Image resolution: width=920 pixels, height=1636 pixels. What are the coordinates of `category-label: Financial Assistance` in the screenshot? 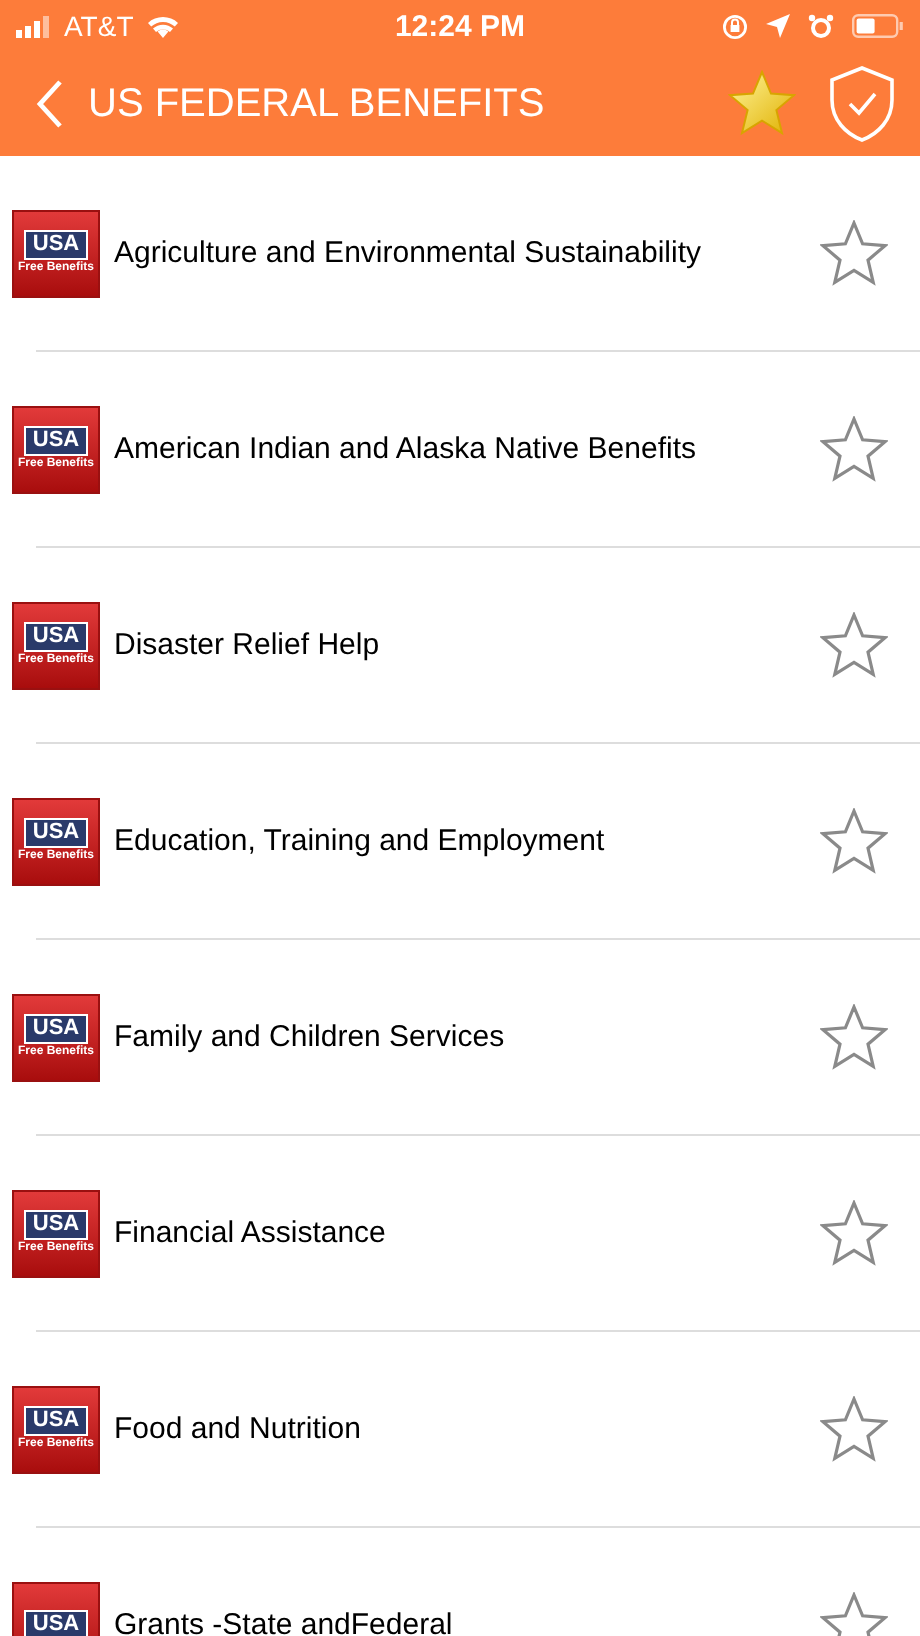 It's located at (467, 1233).